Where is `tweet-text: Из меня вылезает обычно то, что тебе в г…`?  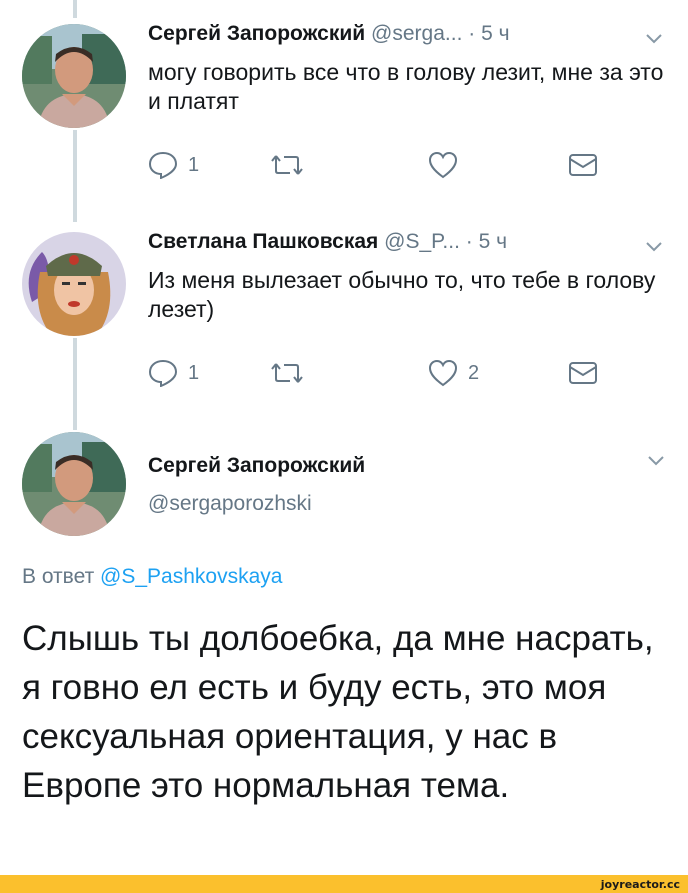 tweet-text: Из меня вылезает обычно то, что тебе в г… is located at coordinates (402, 294).